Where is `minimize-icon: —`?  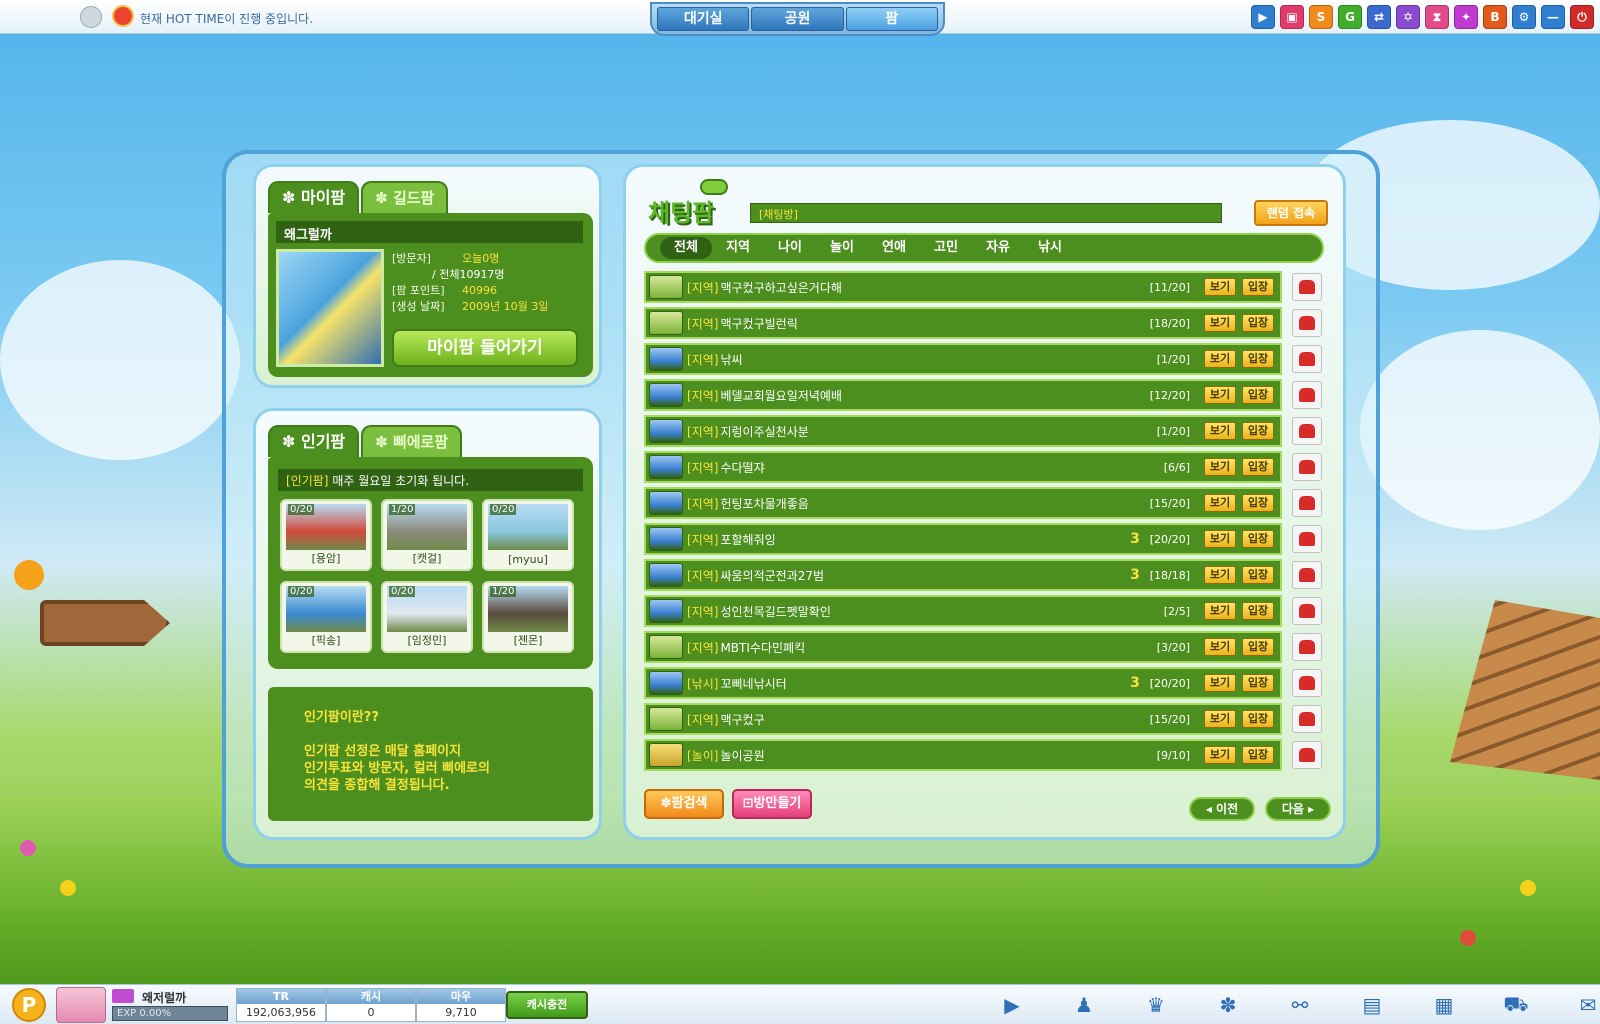 minimize-icon: — is located at coordinates (1553, 17).